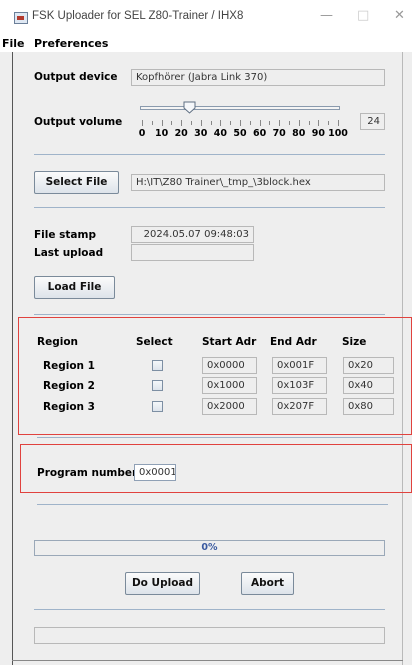  What do you see at coordinates (71, 43) in the screenshot?
I see `menu-preferences: Preferences` at bounding box center [71, 43].